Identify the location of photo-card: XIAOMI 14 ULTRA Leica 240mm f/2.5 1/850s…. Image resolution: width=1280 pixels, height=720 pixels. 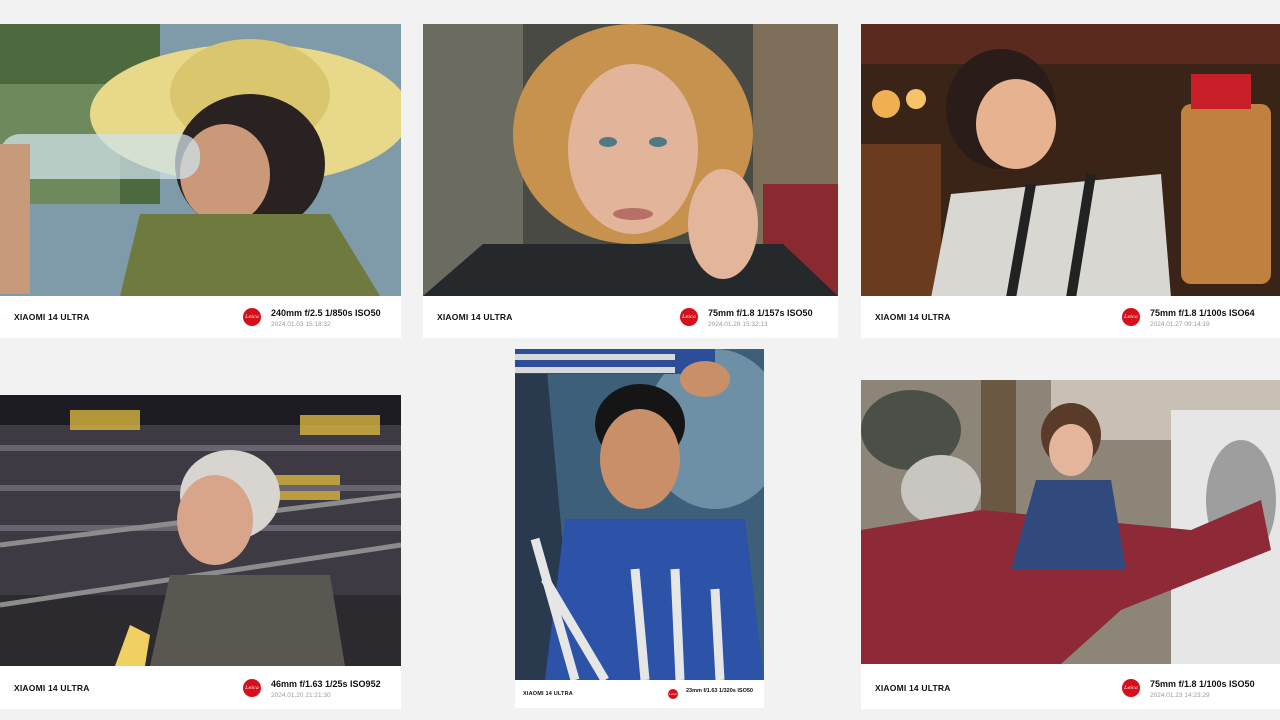
(200, 181).